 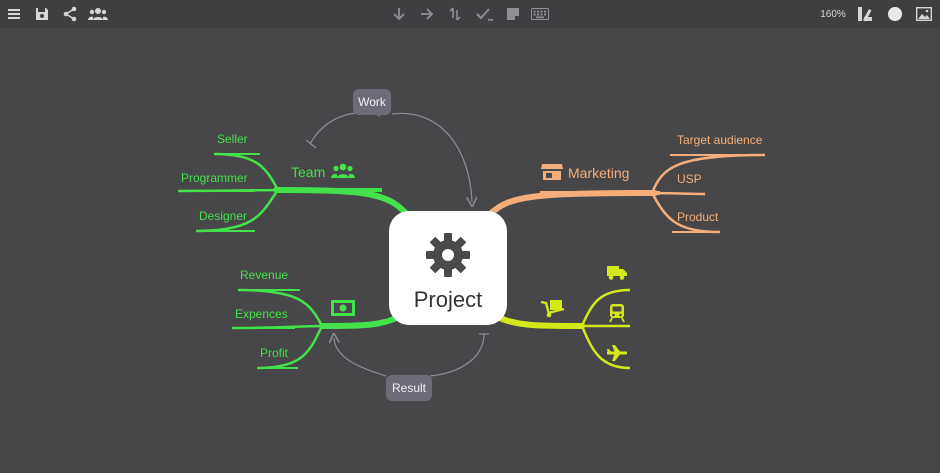 I want to click on save-icon, so click(x=42, y=14).